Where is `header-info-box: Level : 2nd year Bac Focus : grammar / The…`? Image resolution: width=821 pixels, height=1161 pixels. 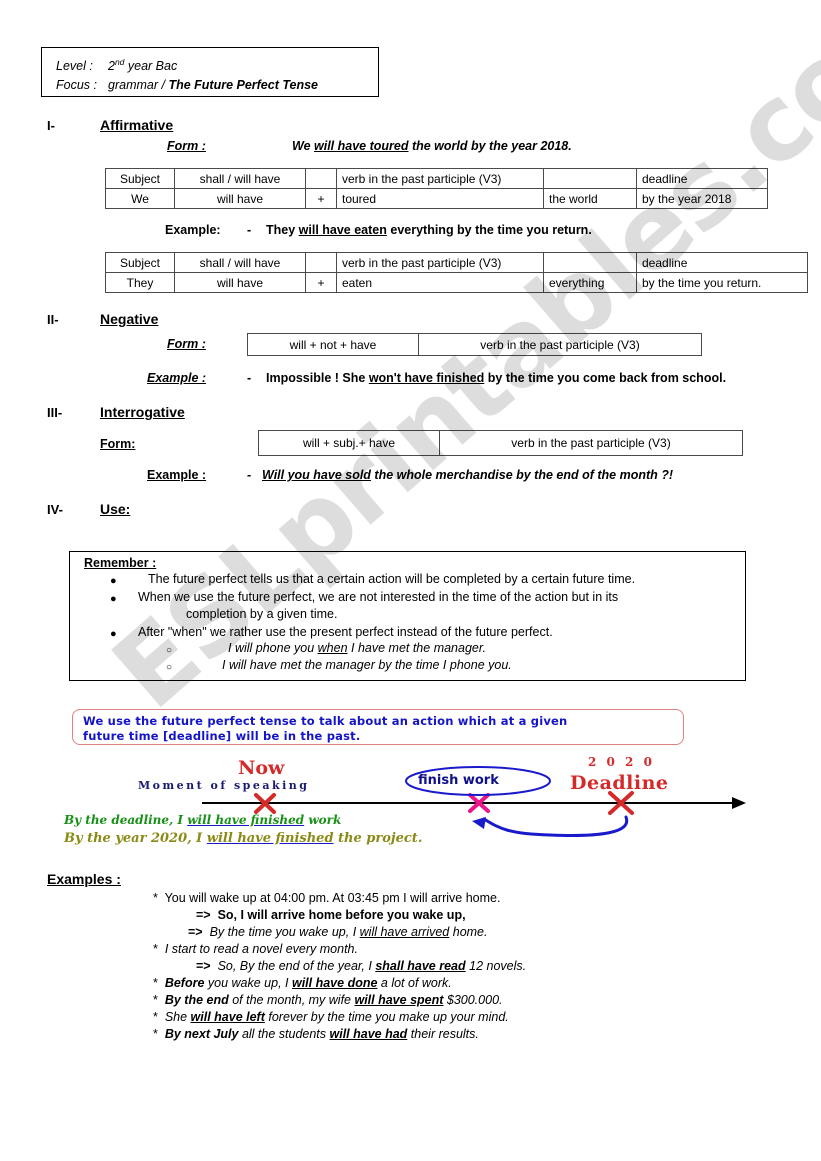 header-info-box: Level : 2nd year Bac Focus : grammar / The… is located at coordinates (210, 72).